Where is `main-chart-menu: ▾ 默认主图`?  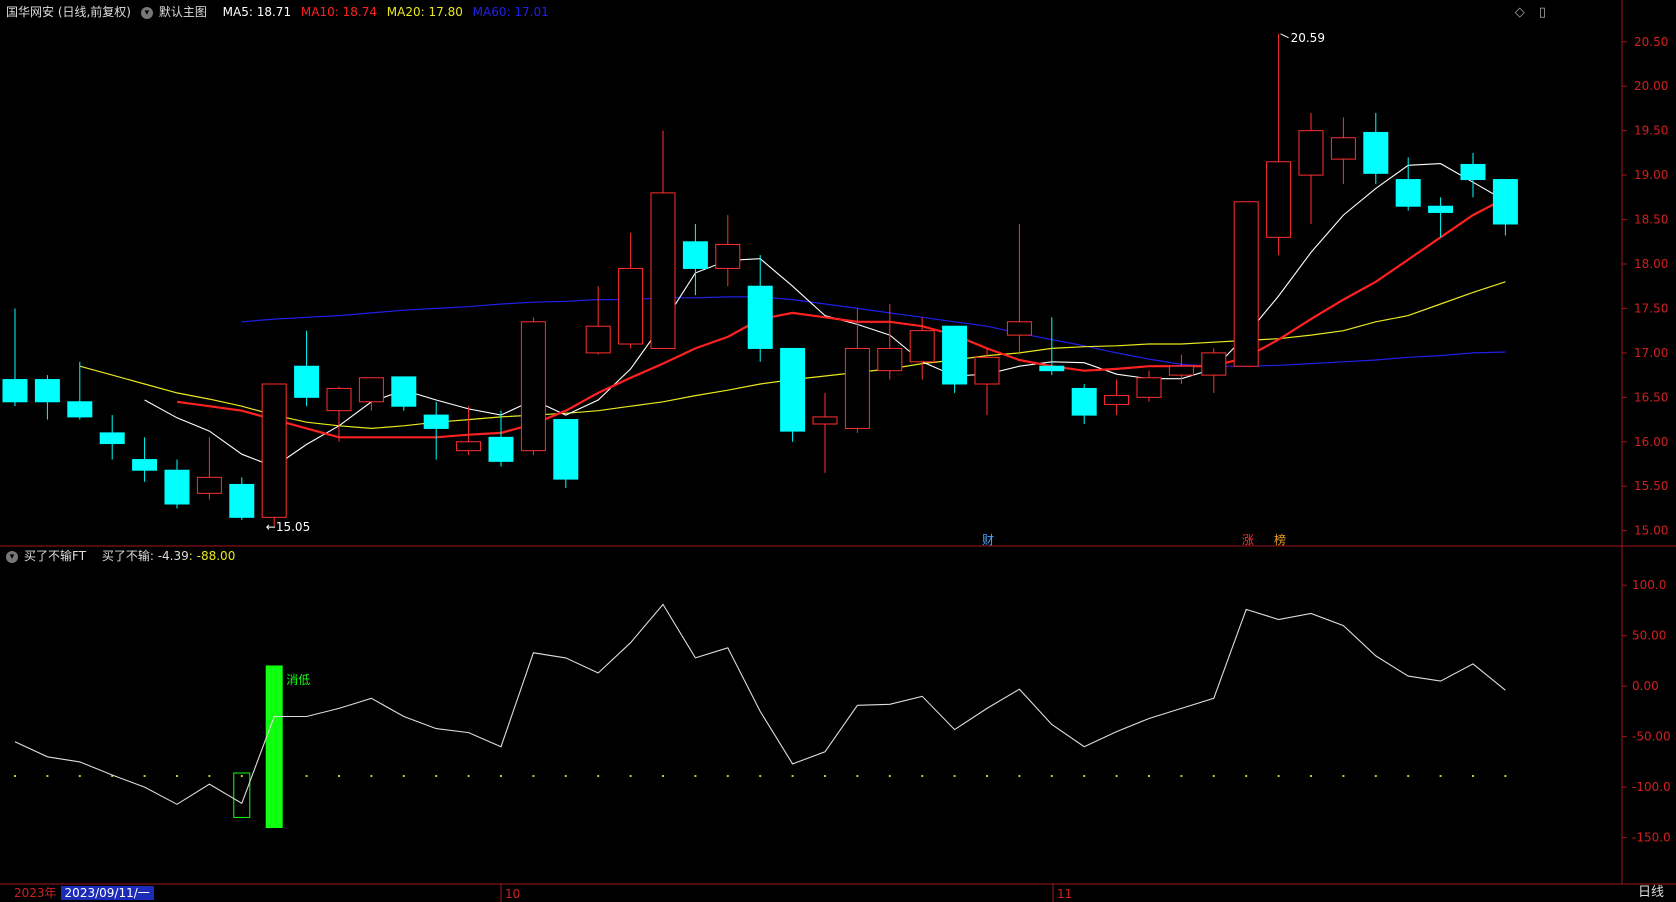 main-chart-menu: ▾ 默认主图 is located at coordinates (176, 12).